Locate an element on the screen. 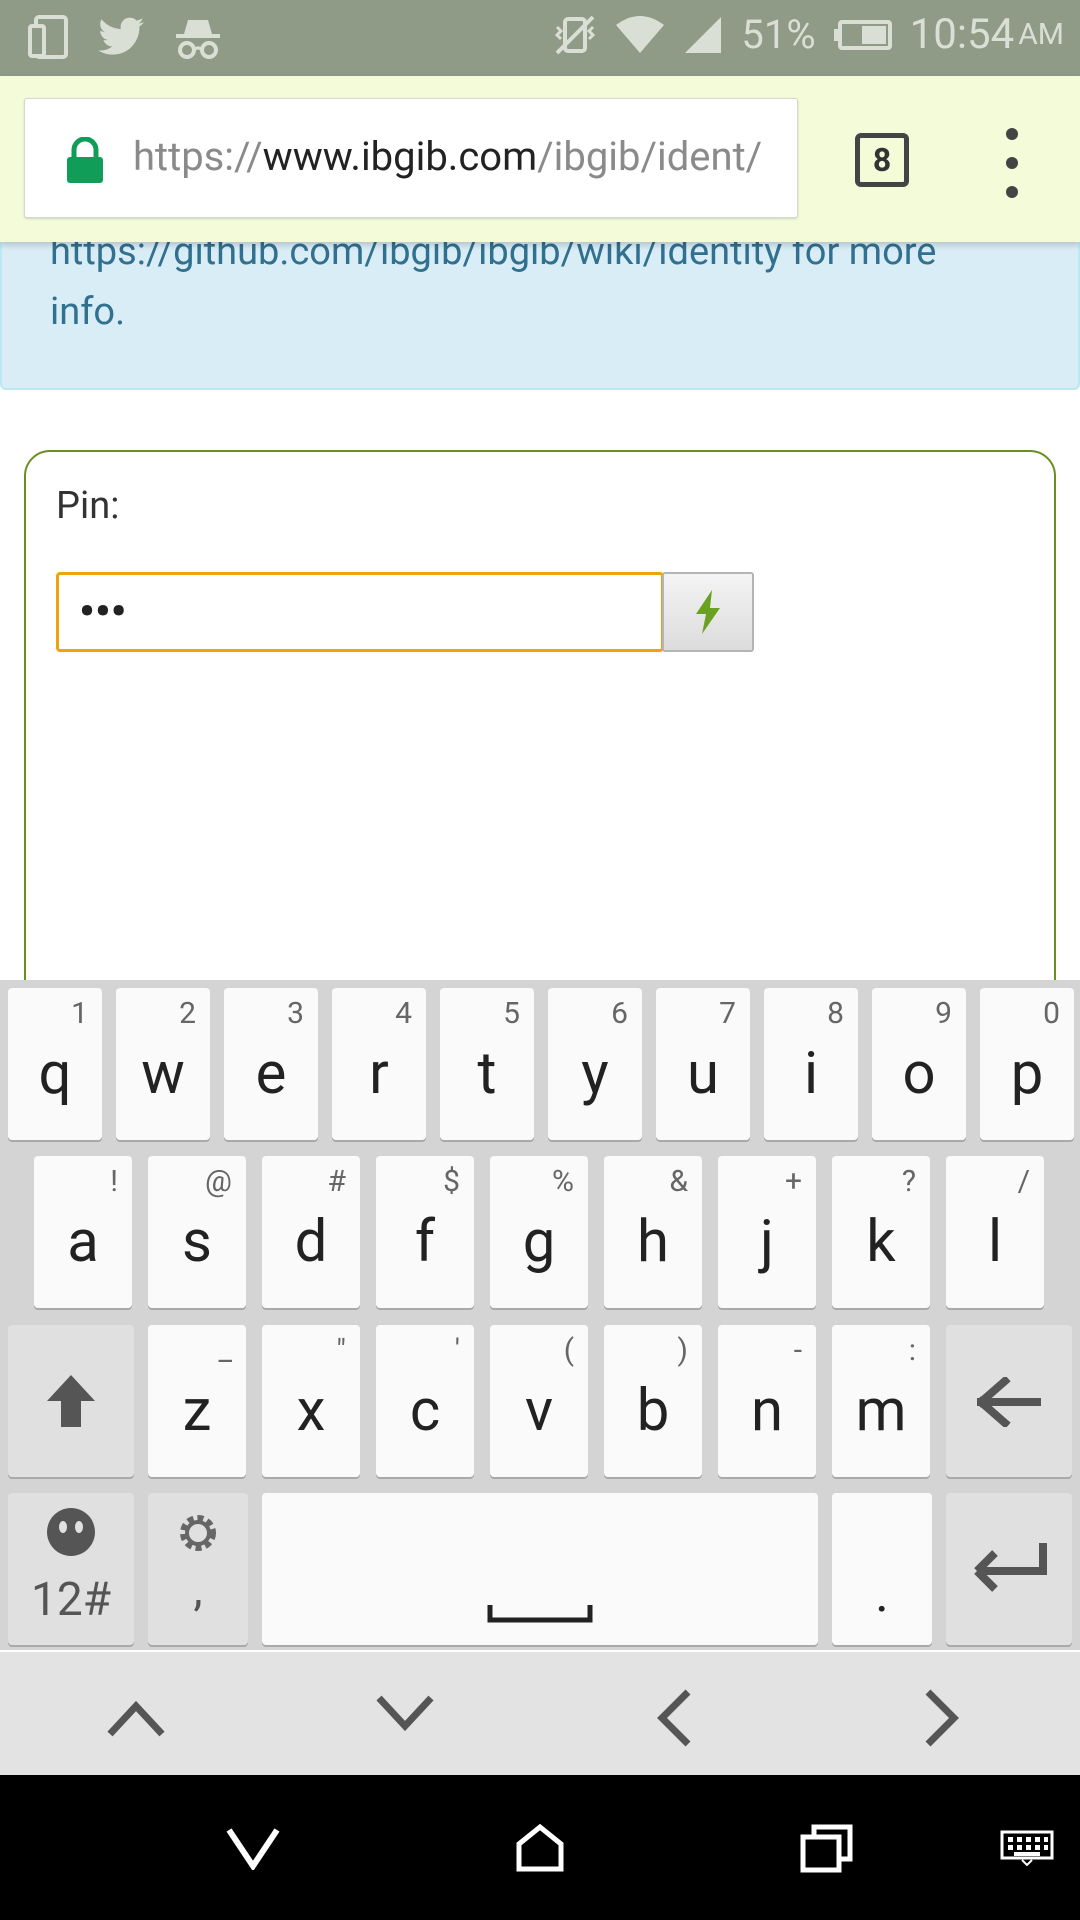 Image resolution: width=1080 pixels, height=1920 pixels. key-alt-label: 1 is located at coordinates (79, 1013).